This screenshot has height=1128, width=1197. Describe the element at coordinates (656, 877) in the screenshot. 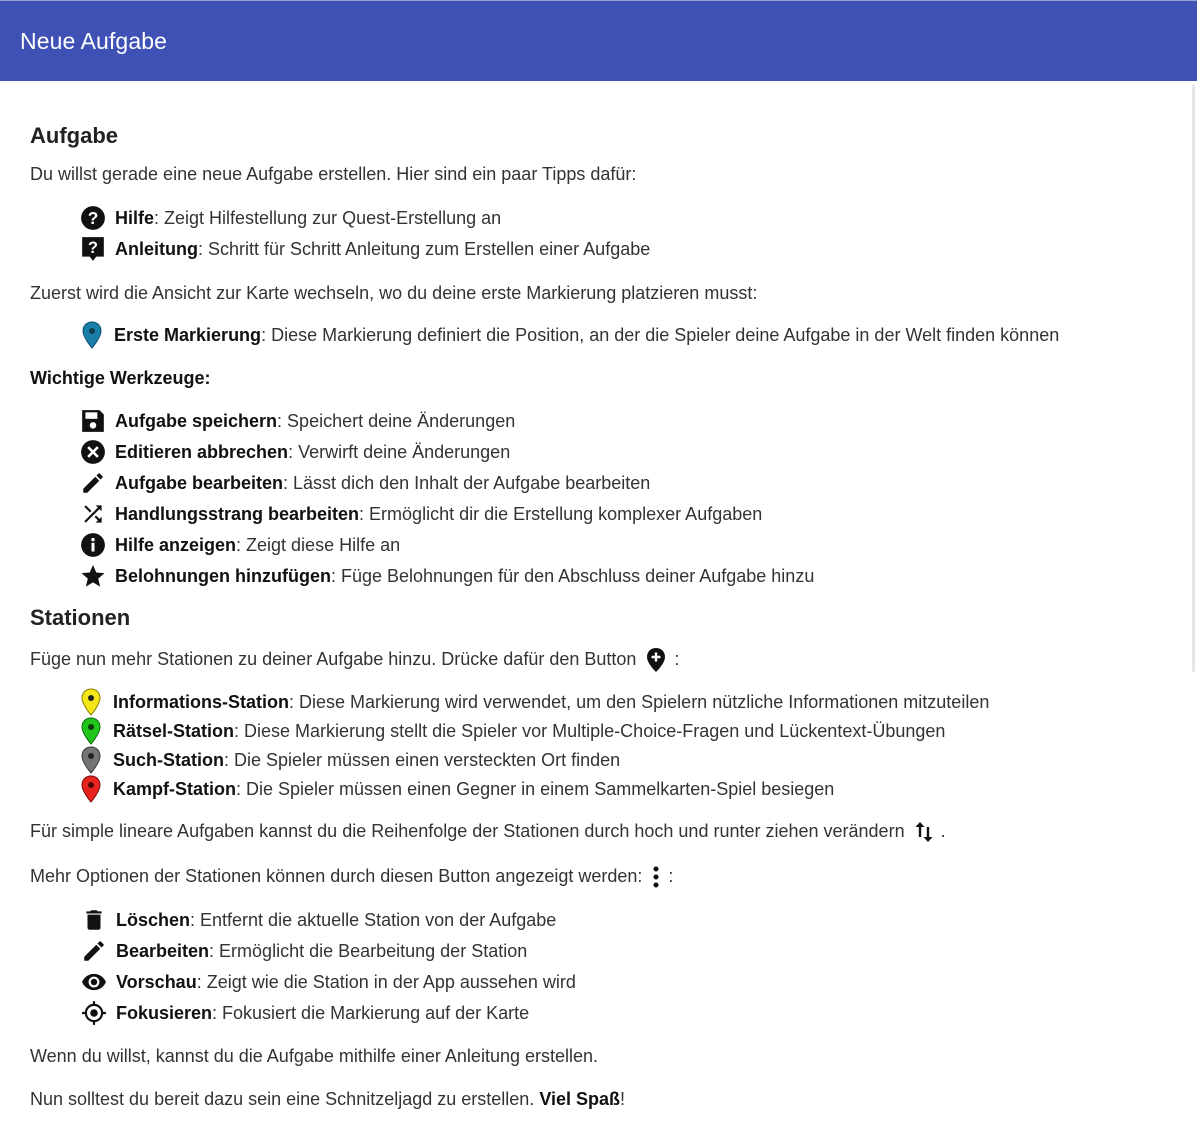

I see `more-vert-icon` at that location.